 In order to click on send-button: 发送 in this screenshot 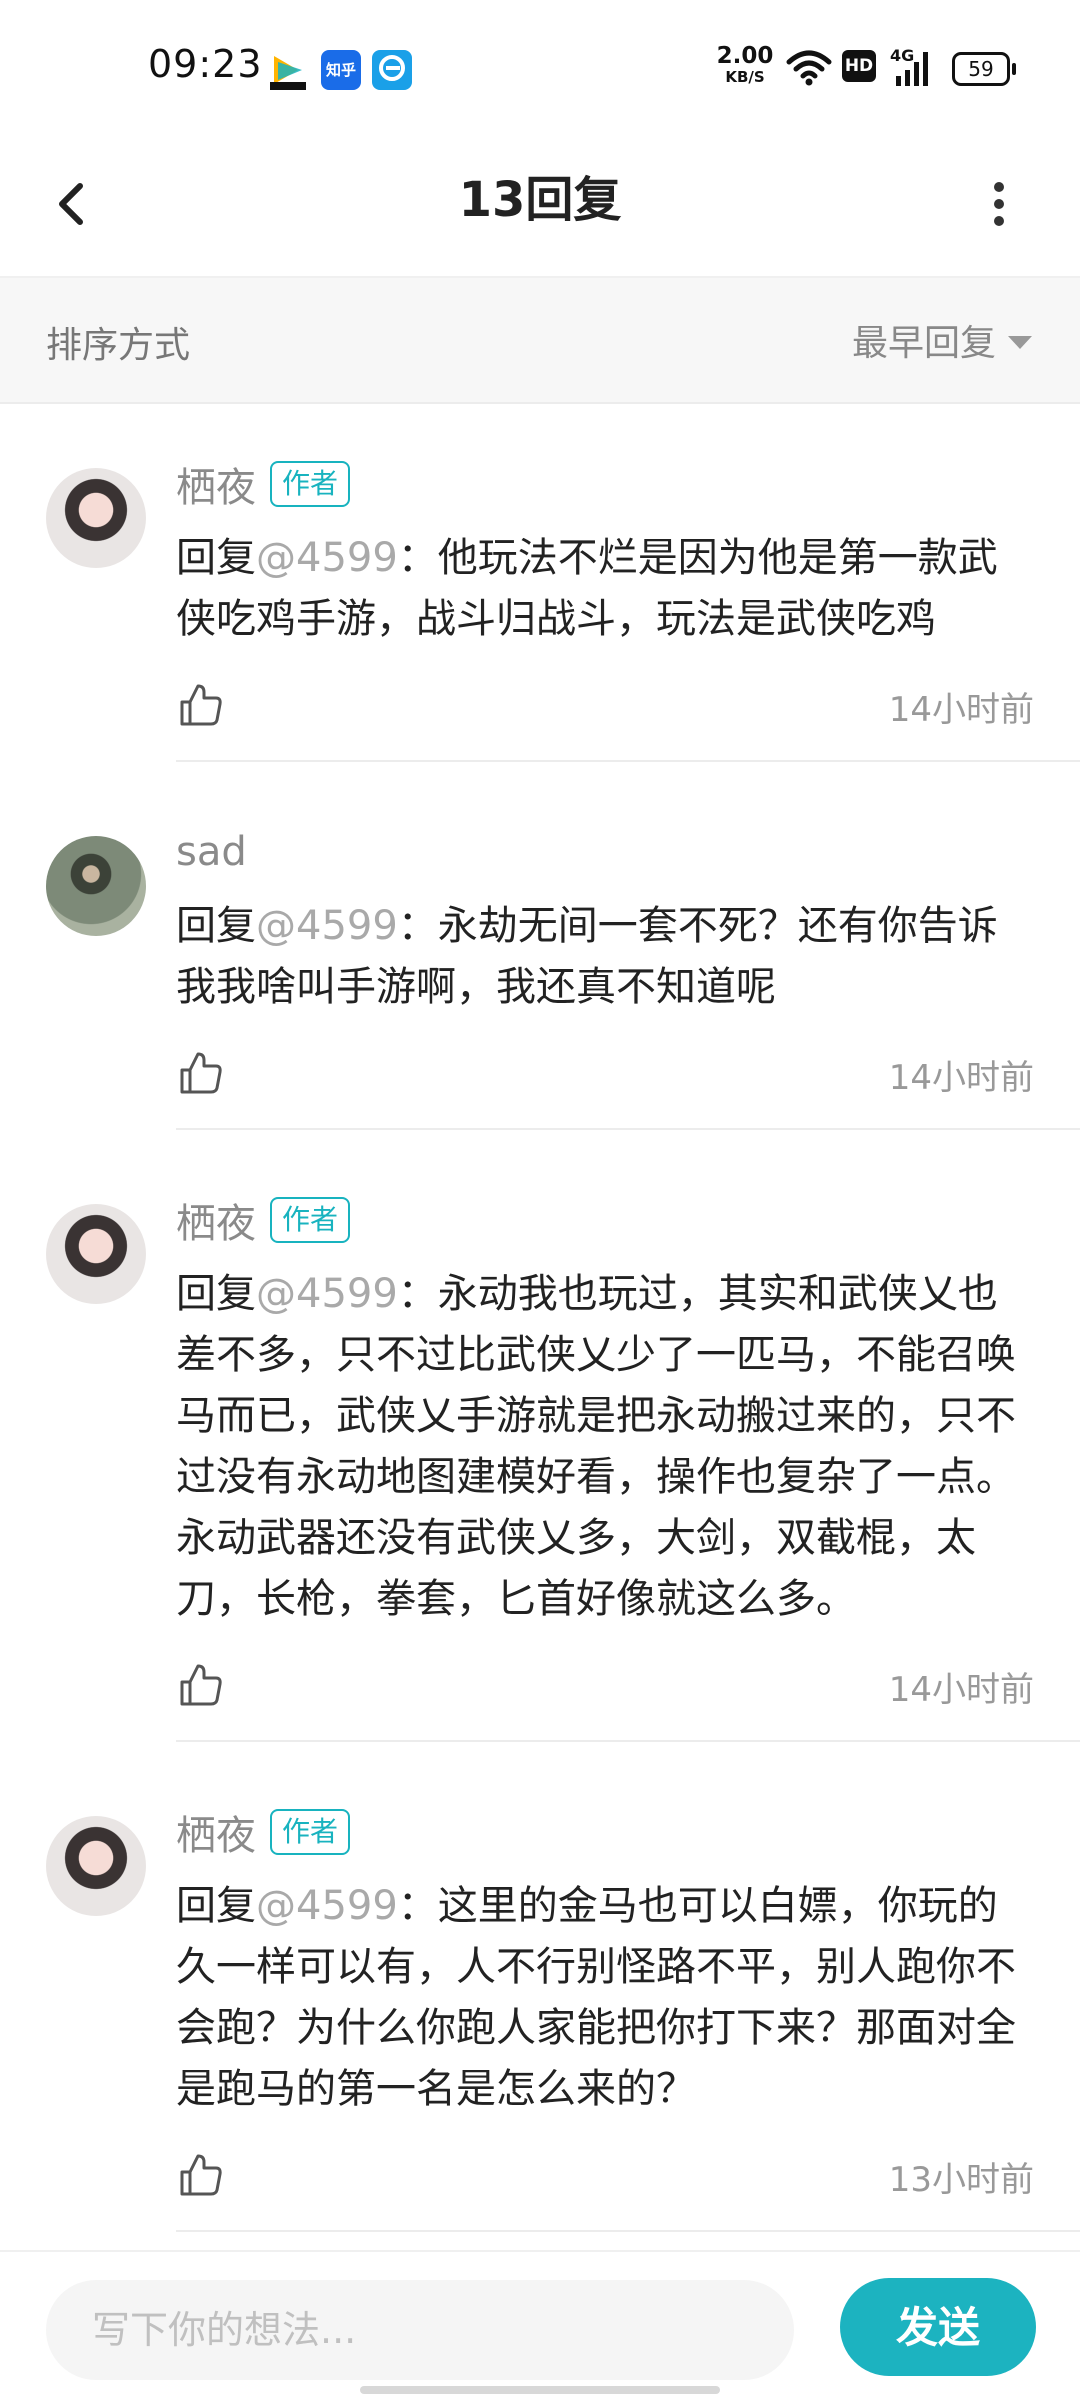, I will do `click(938, 2327)`.